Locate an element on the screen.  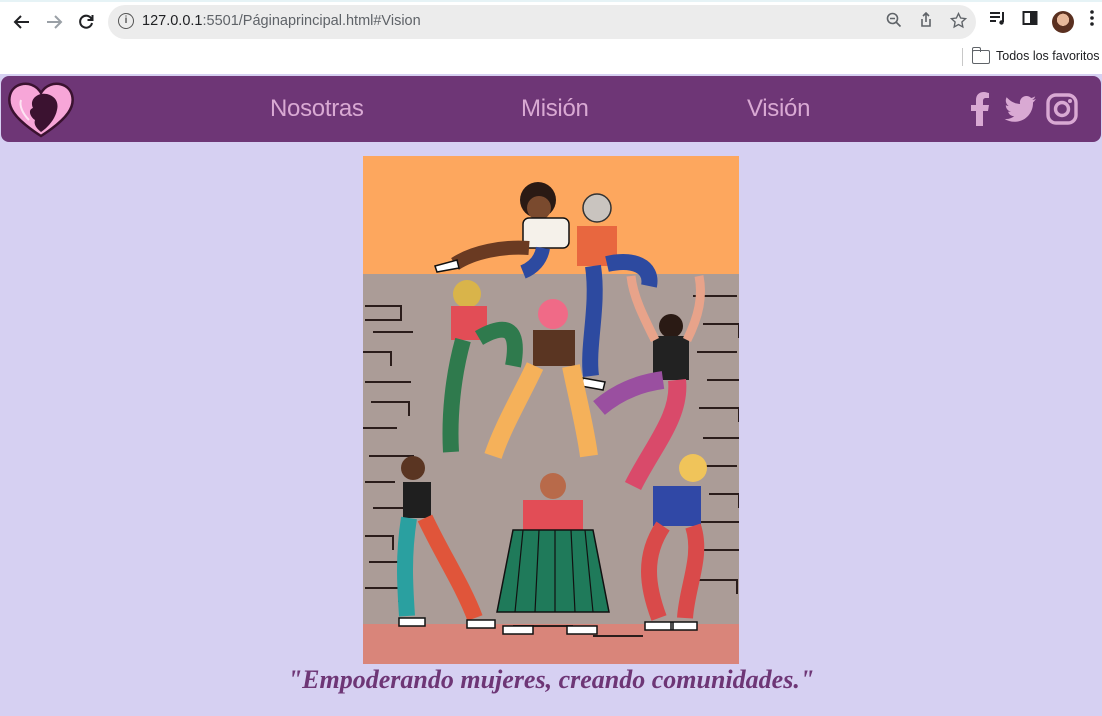
facebook-icon is located at coordinates (980, 109).